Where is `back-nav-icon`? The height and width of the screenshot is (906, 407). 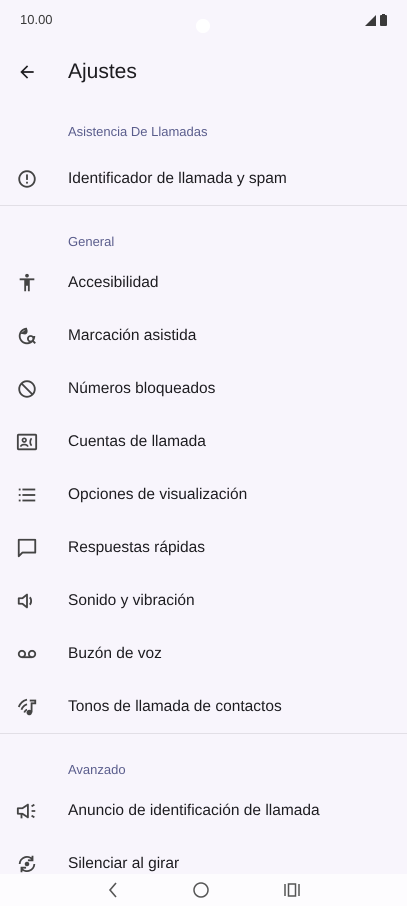 back-nav-icon is located at coordinates (113, 890).